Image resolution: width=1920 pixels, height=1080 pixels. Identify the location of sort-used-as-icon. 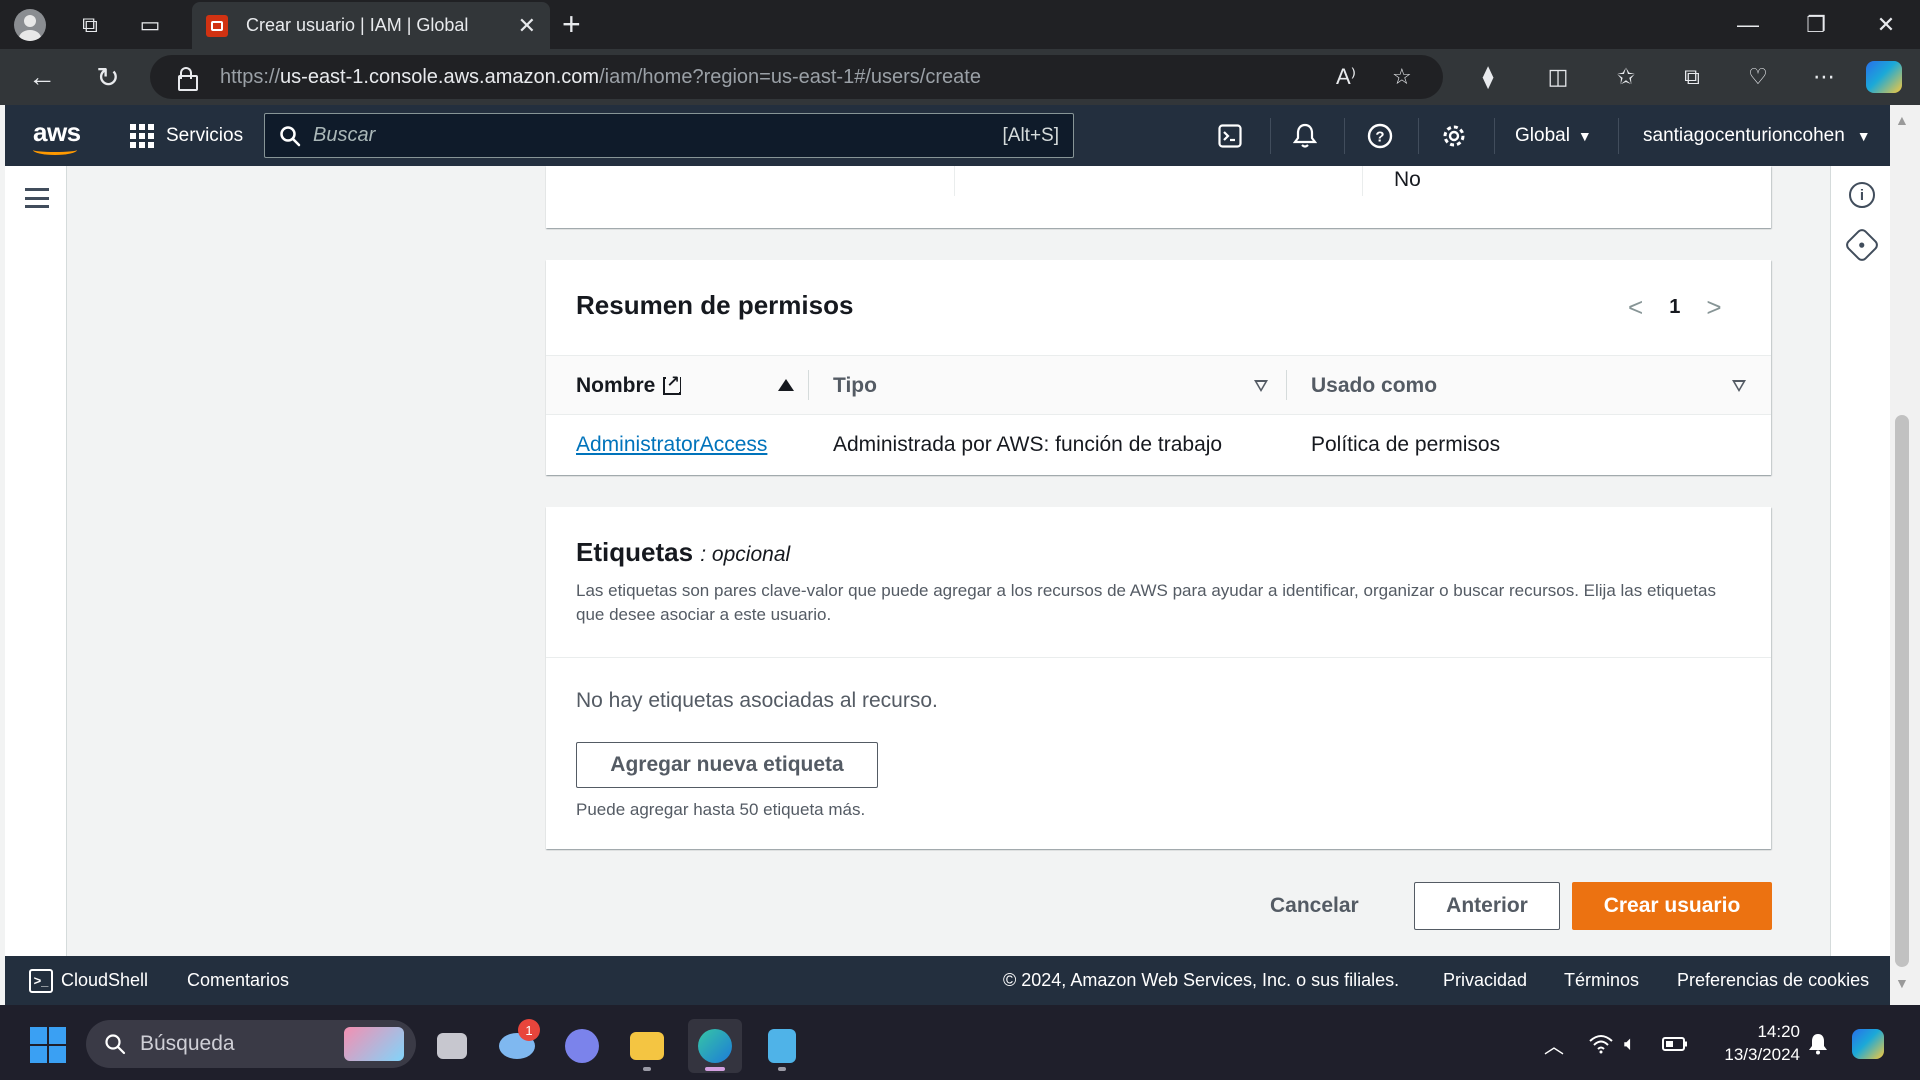
(1739, 386).